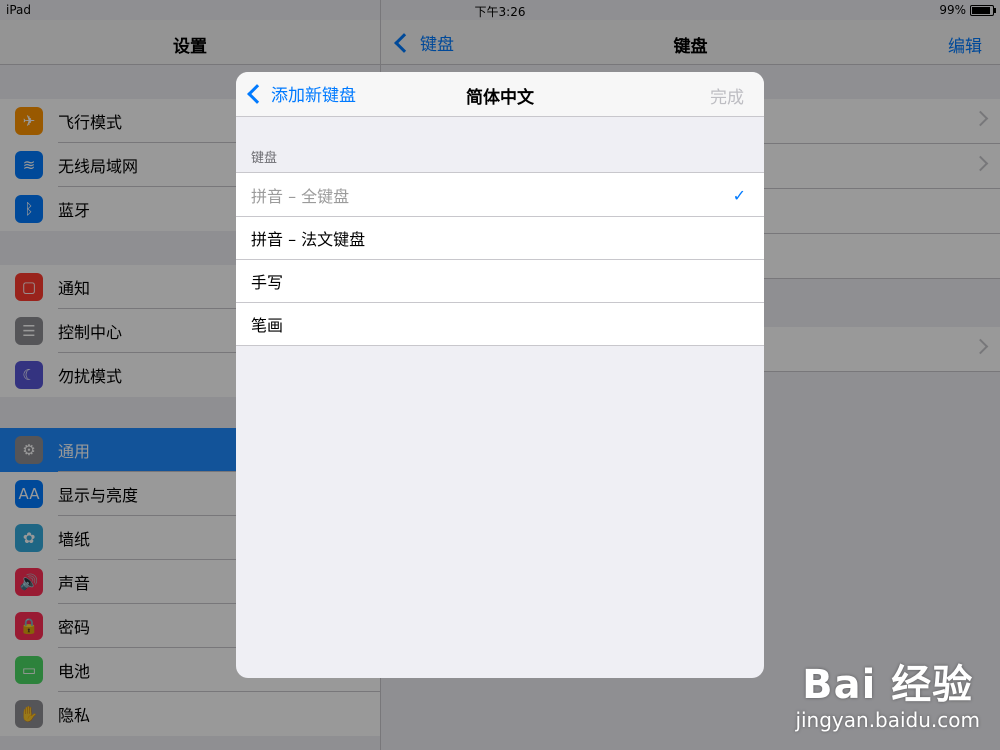 Image resolution: width=1000 pixels, height=750 pixels. I want to click on watermark-logo: Bai 经验, so click(888, 685).